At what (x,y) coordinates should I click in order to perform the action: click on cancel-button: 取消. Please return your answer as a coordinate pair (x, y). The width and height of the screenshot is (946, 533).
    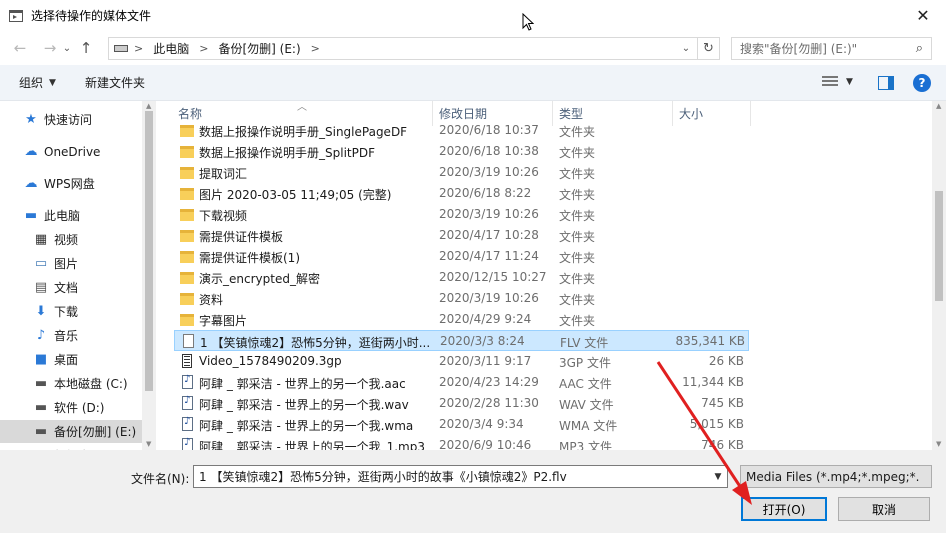
    Looking at the image, I should click on (884, 509).